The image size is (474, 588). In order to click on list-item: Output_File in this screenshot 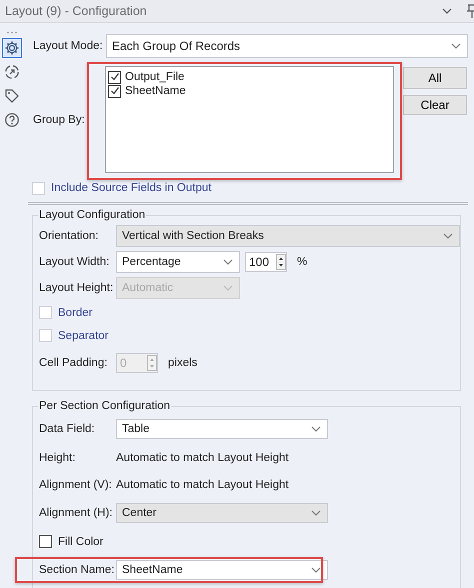, I will do `click(154, 77)`.